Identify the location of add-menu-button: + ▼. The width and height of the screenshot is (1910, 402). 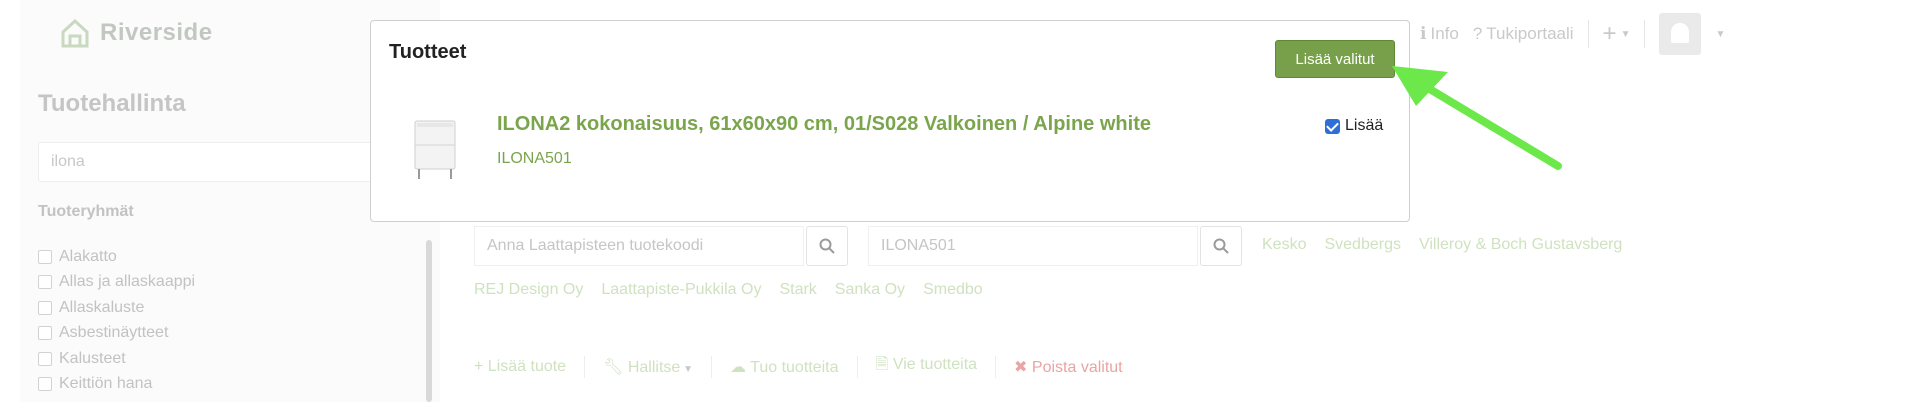
(1617, 34).